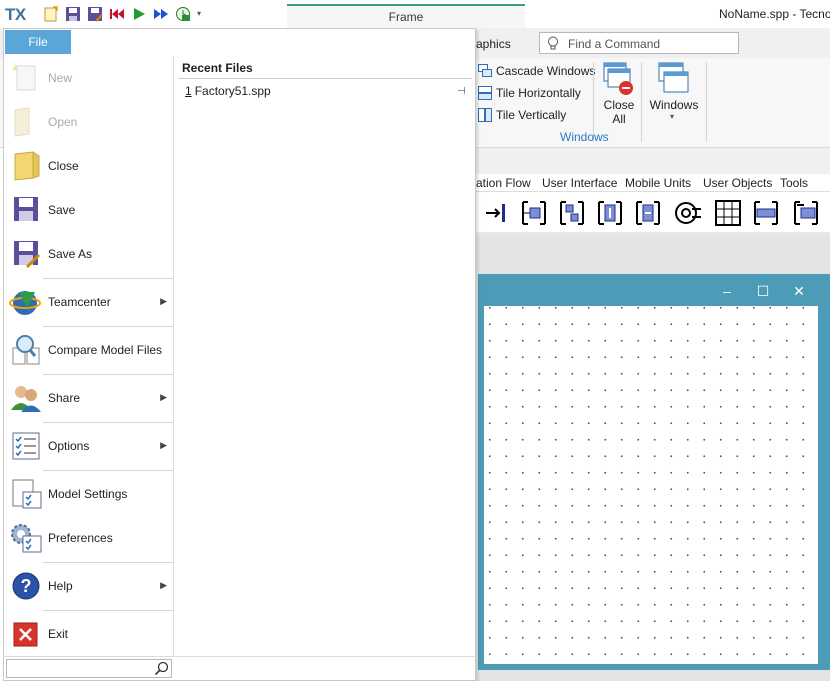 The height and width of the screenshot is (681, 830). I want to click on tile-horizontally-label: Tile Horizontally, so click(538, 93).